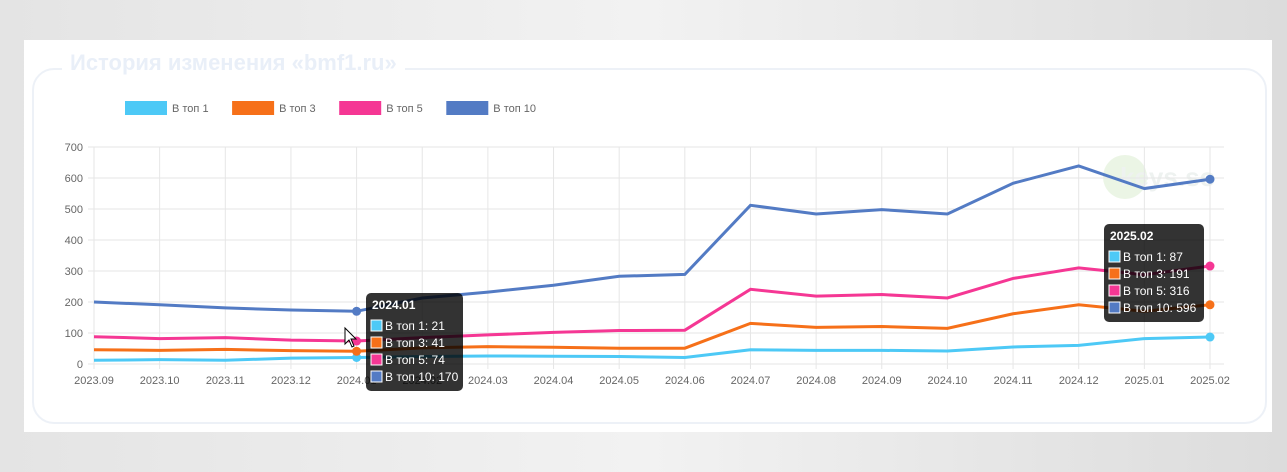 The image size is (1287, 472). Describe the element at coordinates (74, 303) in the screenshot. I see `y-tick-label: 200` at that location.